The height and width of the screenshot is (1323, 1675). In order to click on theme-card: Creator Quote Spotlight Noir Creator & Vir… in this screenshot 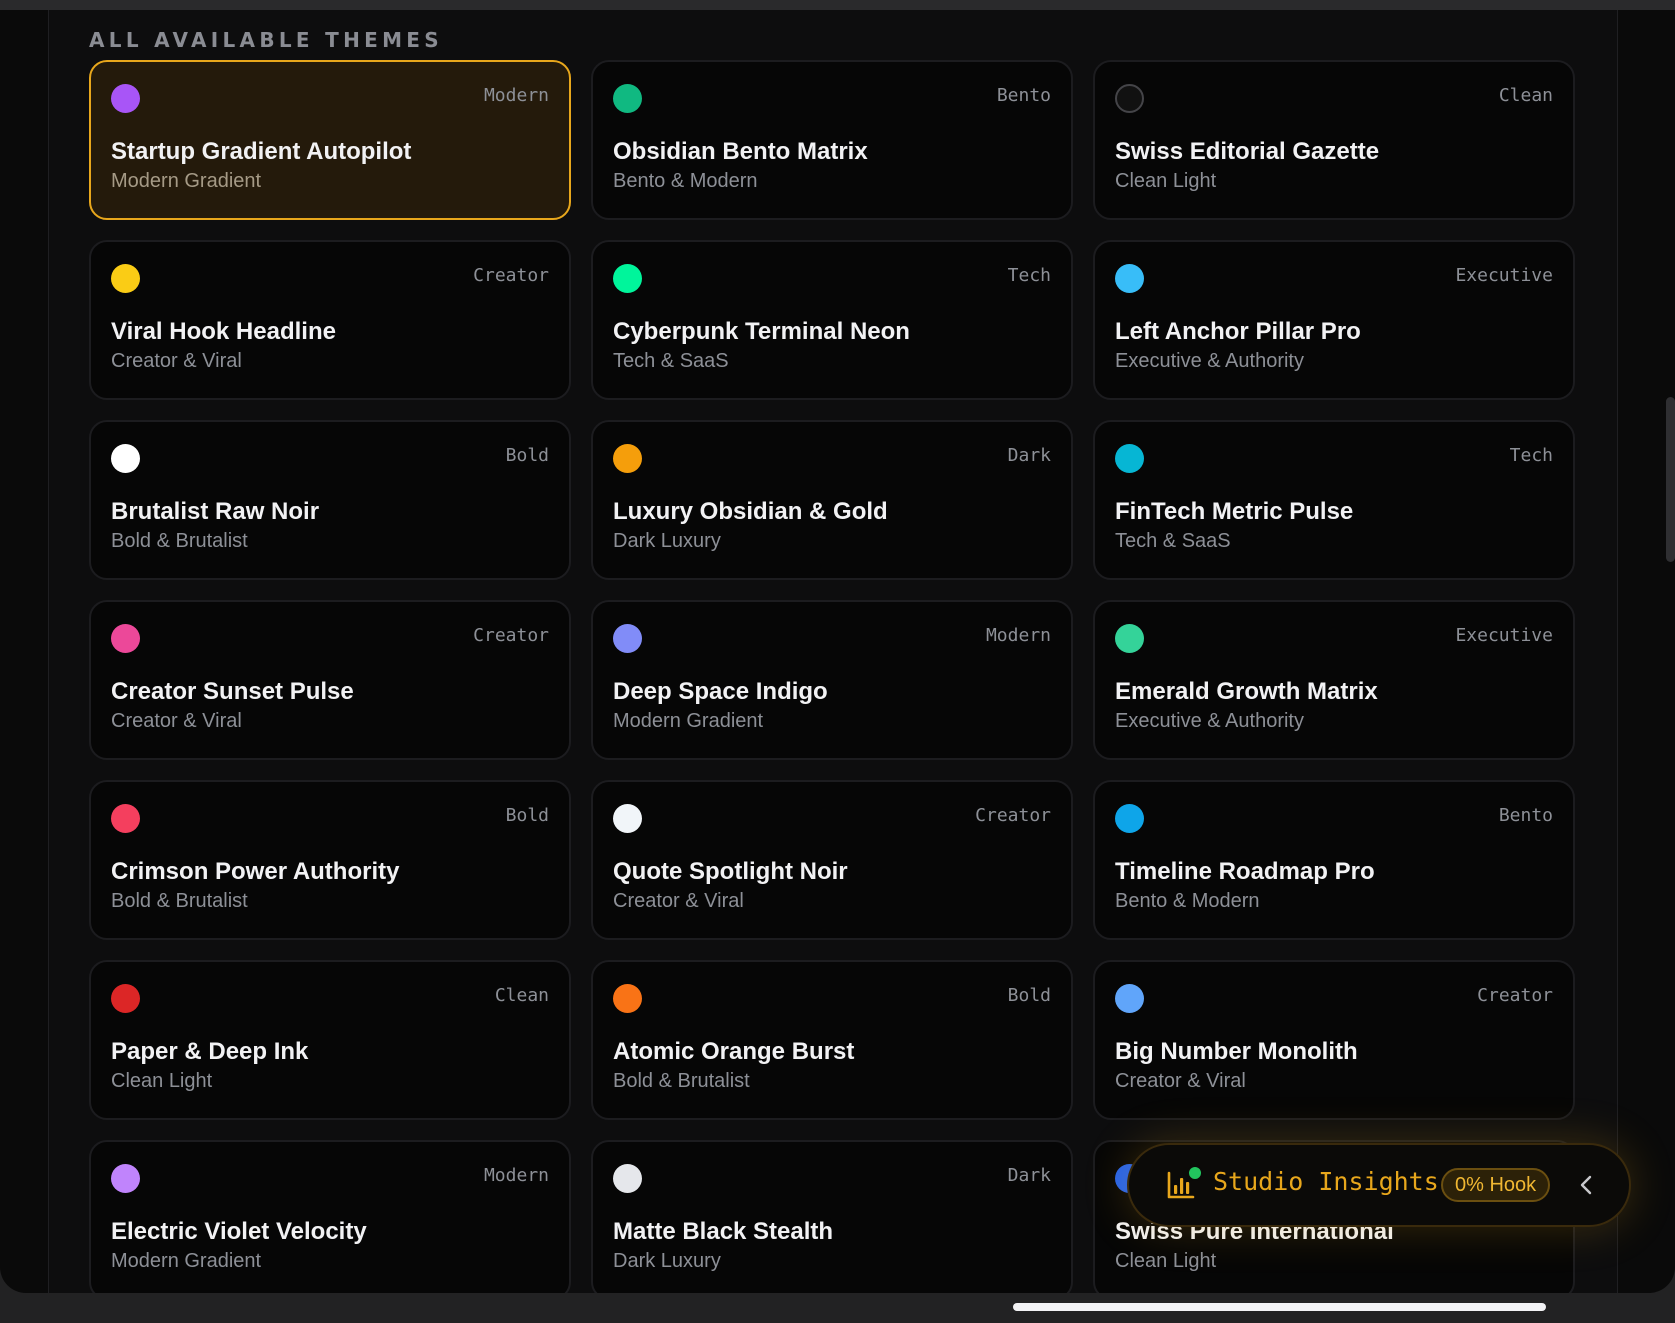, I will do `click(832, 860)`.